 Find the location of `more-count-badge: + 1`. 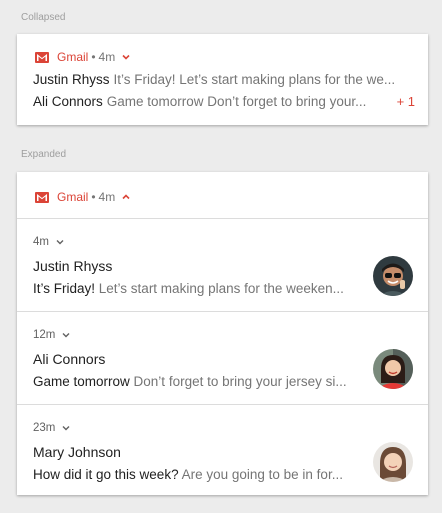

more-count-badge: + 1 is located at coordinates (405, 101).